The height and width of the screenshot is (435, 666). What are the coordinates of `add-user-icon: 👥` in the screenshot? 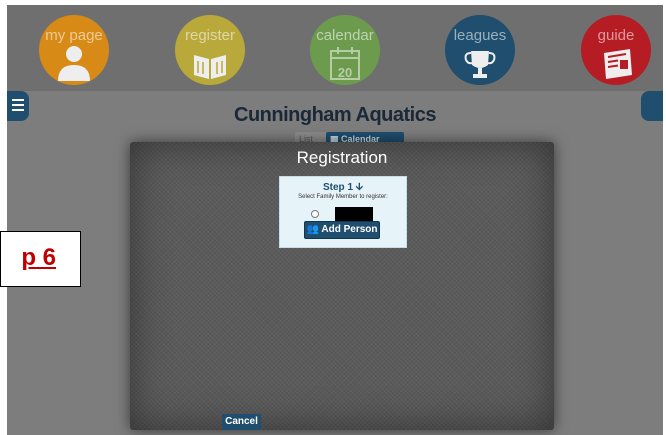 It's located at (312, 229).